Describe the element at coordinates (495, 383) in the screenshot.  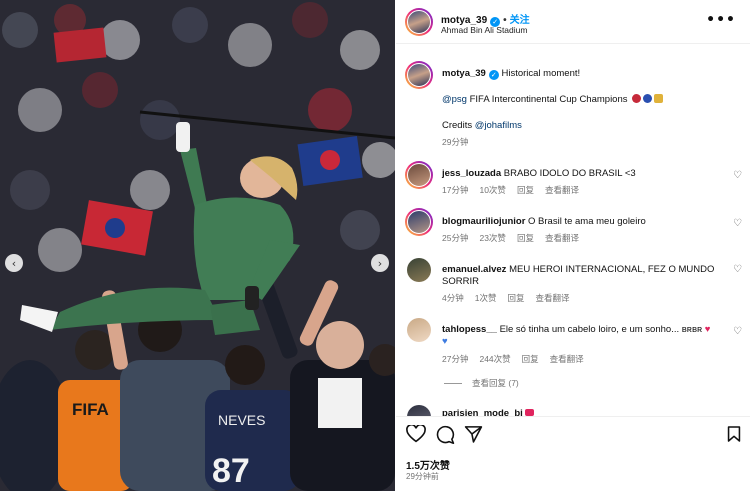
I see `view-replies-label: 查看回复 (7)` at that location.